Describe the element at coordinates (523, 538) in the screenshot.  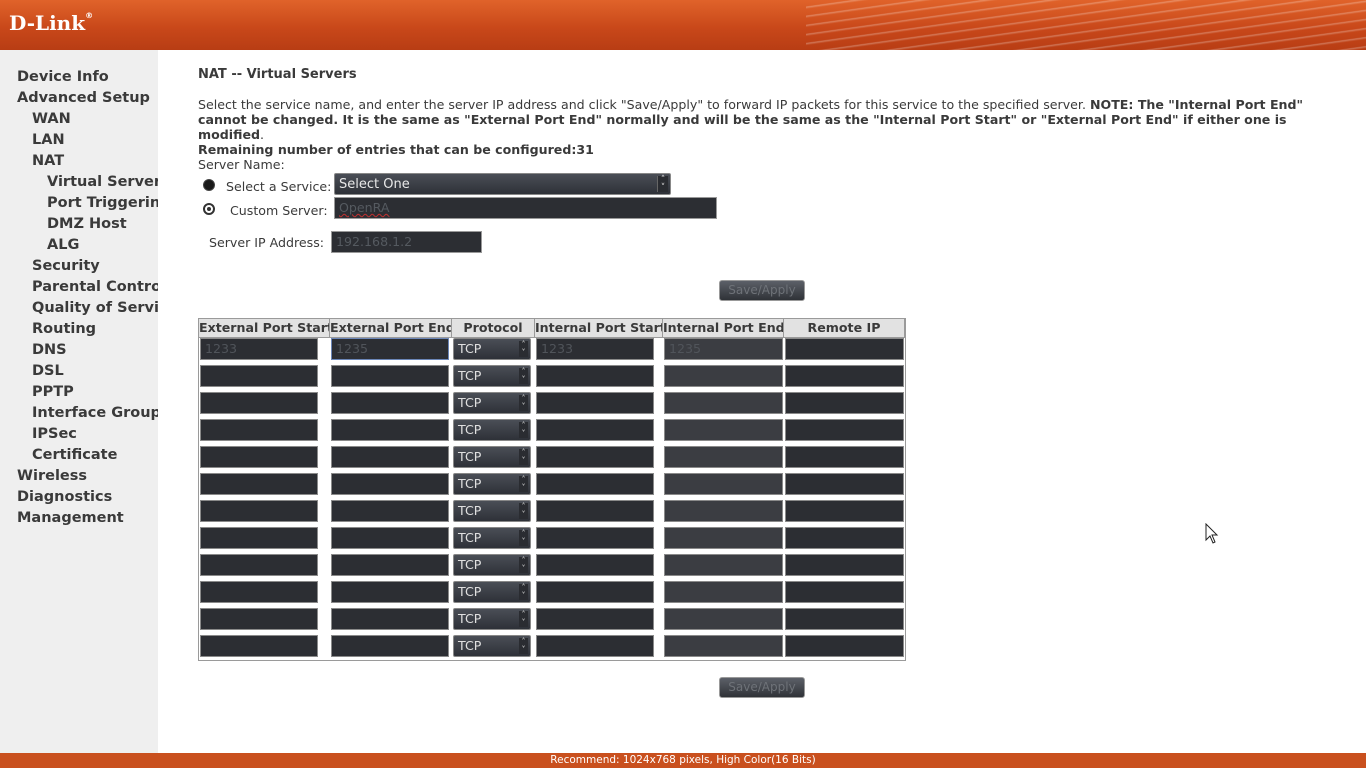
I see `updown-arrows-icon: ˄ ˅` at that location.